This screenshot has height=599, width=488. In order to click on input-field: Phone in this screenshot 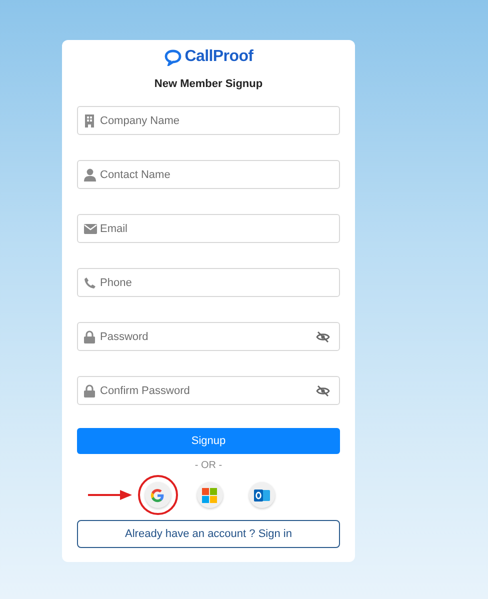, I will do `click(208, 282)`.